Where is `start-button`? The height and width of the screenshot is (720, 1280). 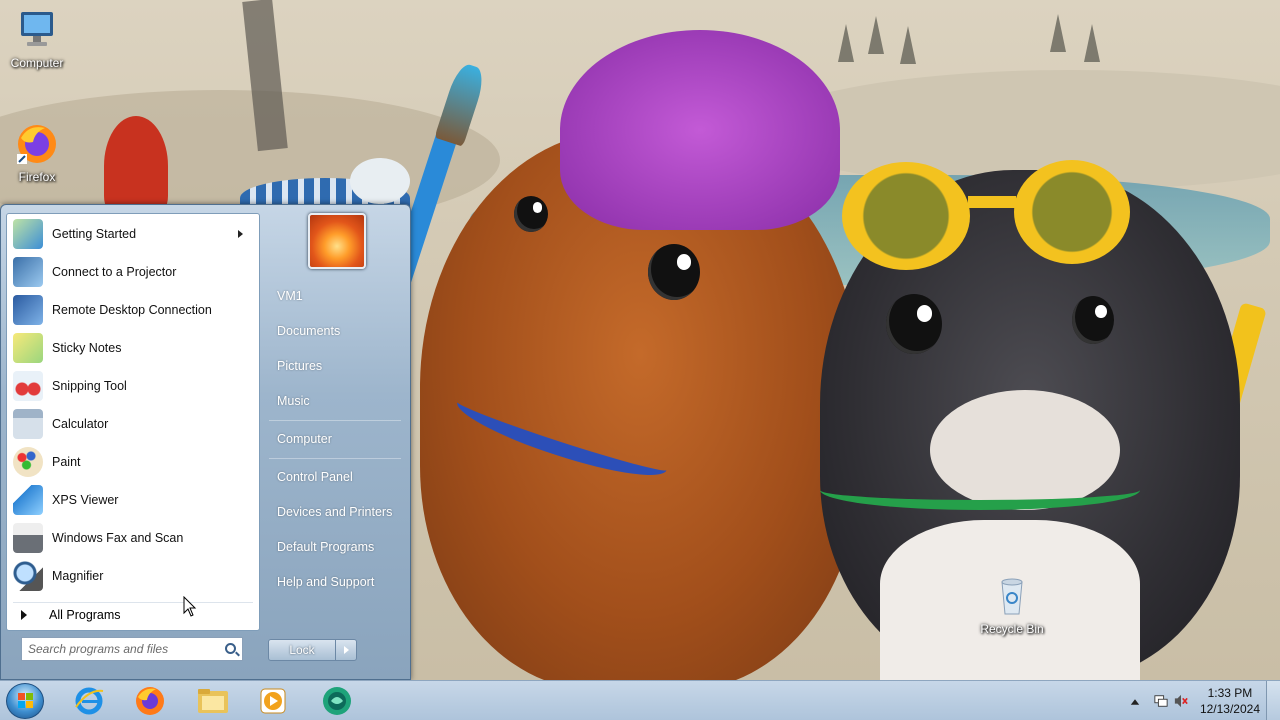
start-button is located at coordinates (25, 701).